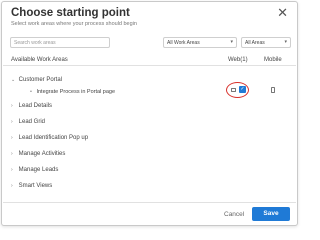  What do you see at coordinates (273, 90) in the screenshot?
I see `mobile-icon` at bounding box center [273, 90].